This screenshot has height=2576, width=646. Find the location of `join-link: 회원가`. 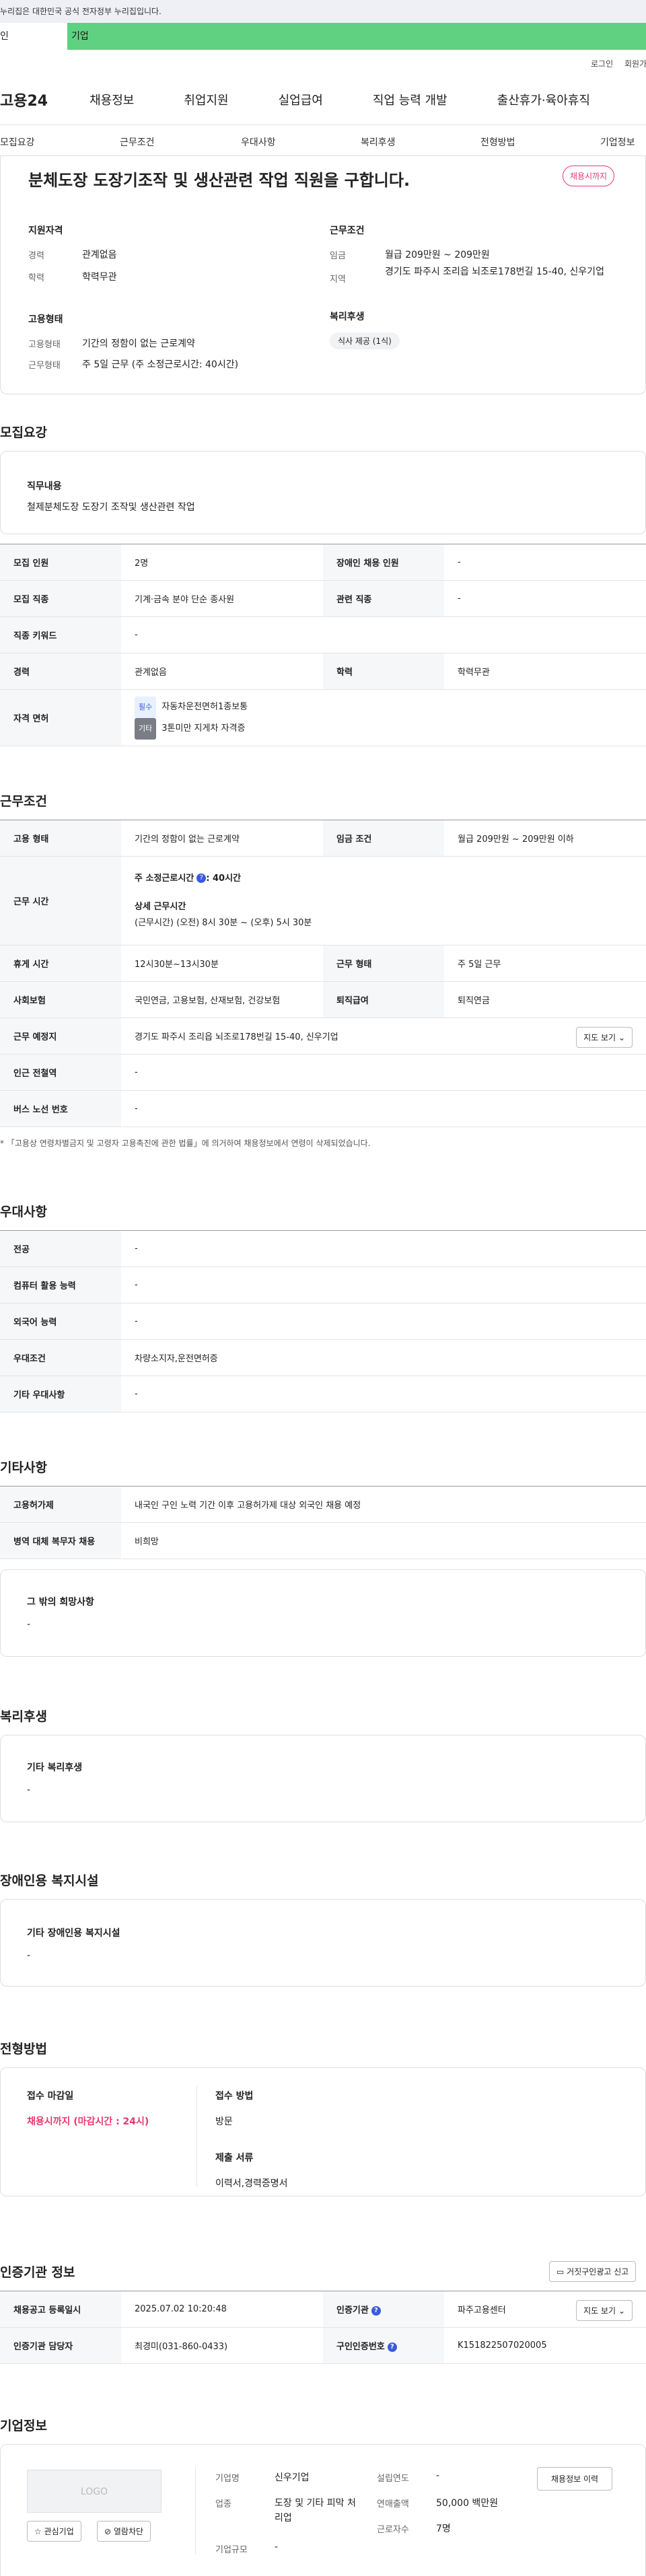

join-link: 회원가 is located at coordinates (635, 63).